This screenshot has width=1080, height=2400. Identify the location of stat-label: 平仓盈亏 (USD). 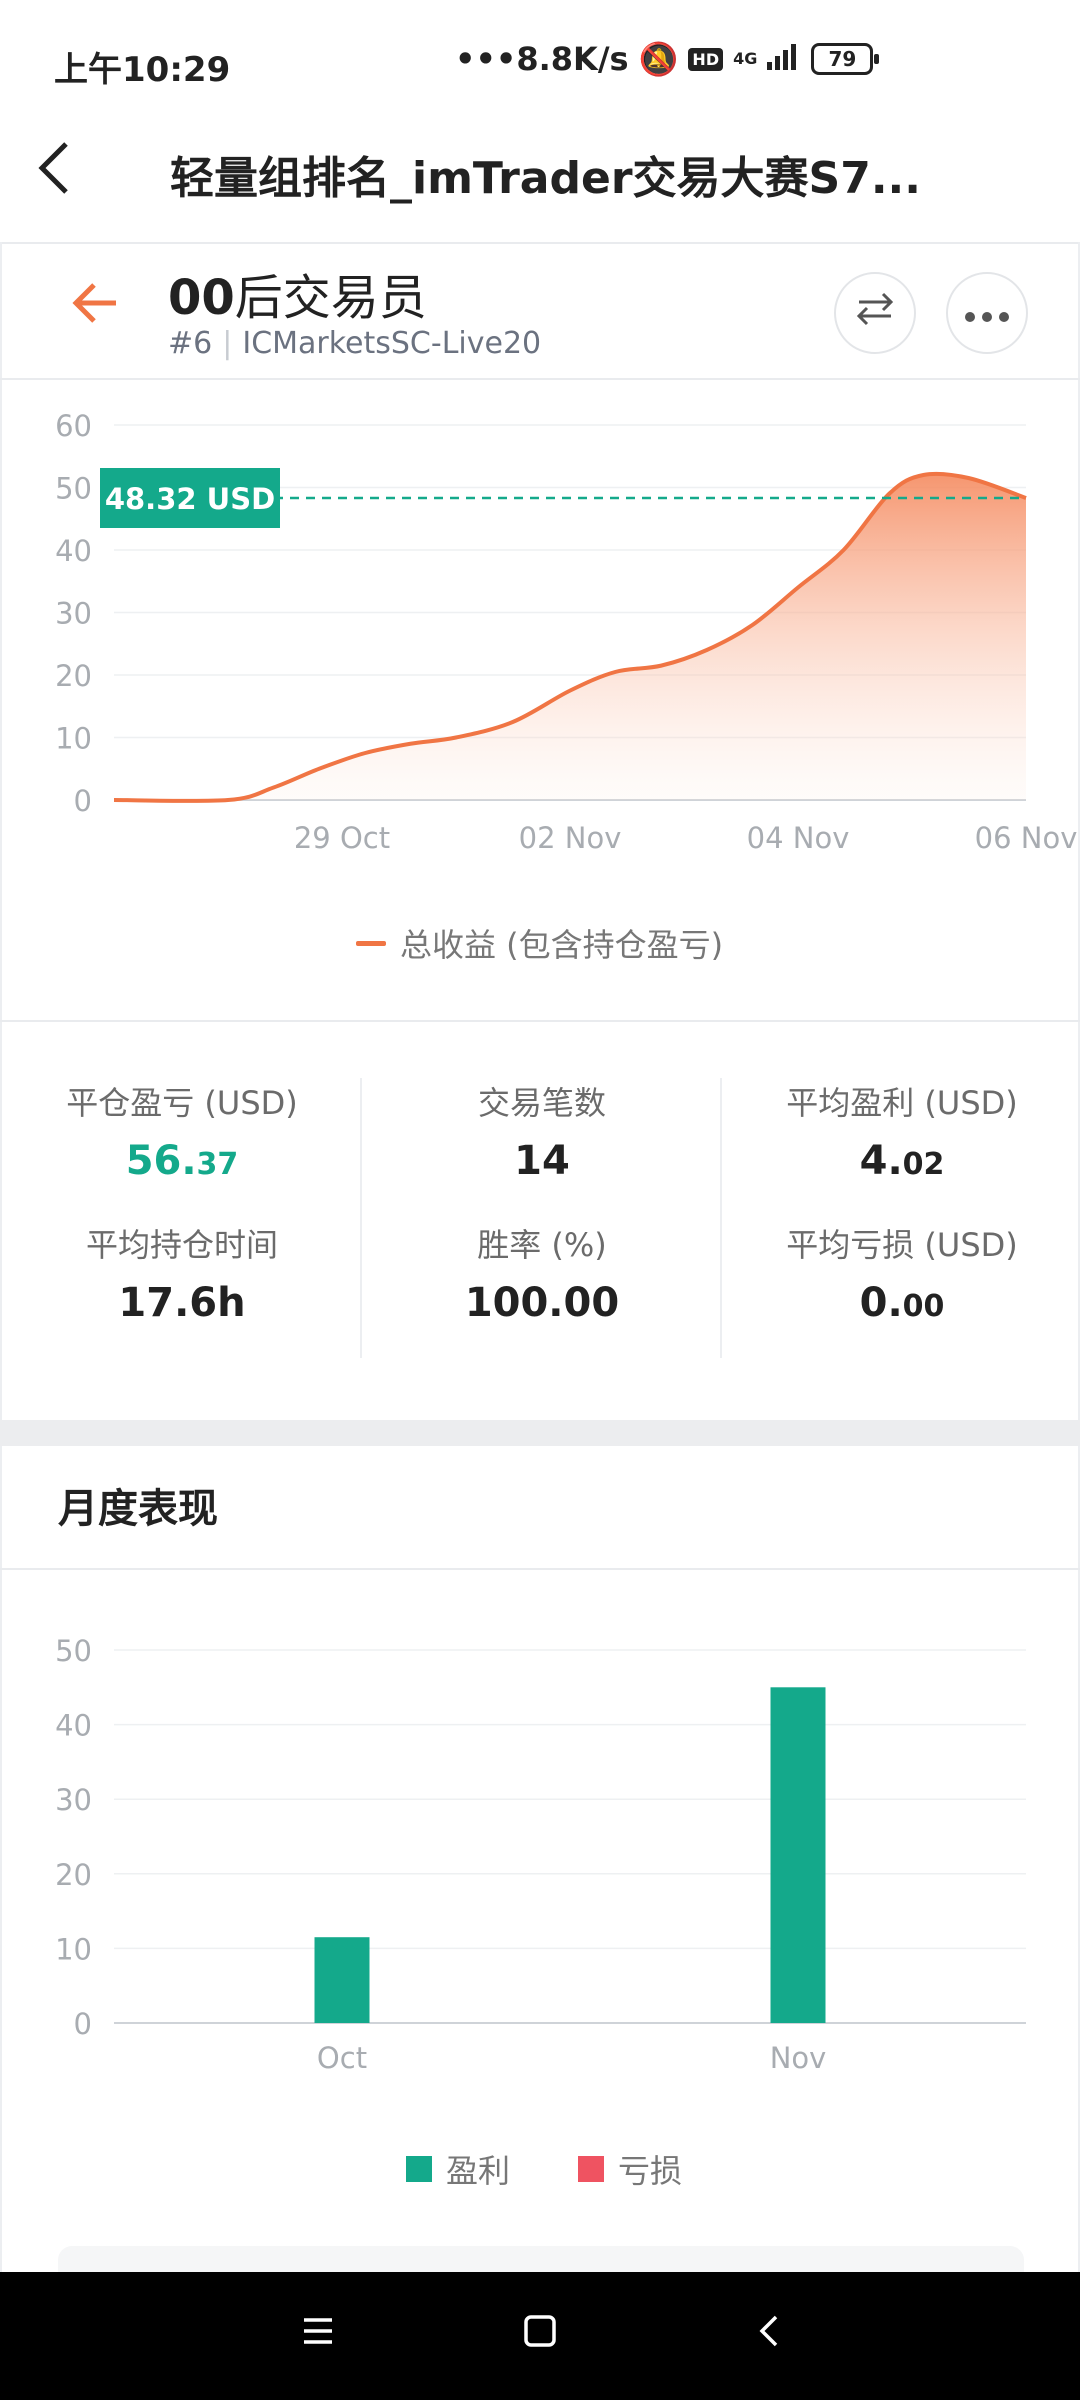
(182, 1103).